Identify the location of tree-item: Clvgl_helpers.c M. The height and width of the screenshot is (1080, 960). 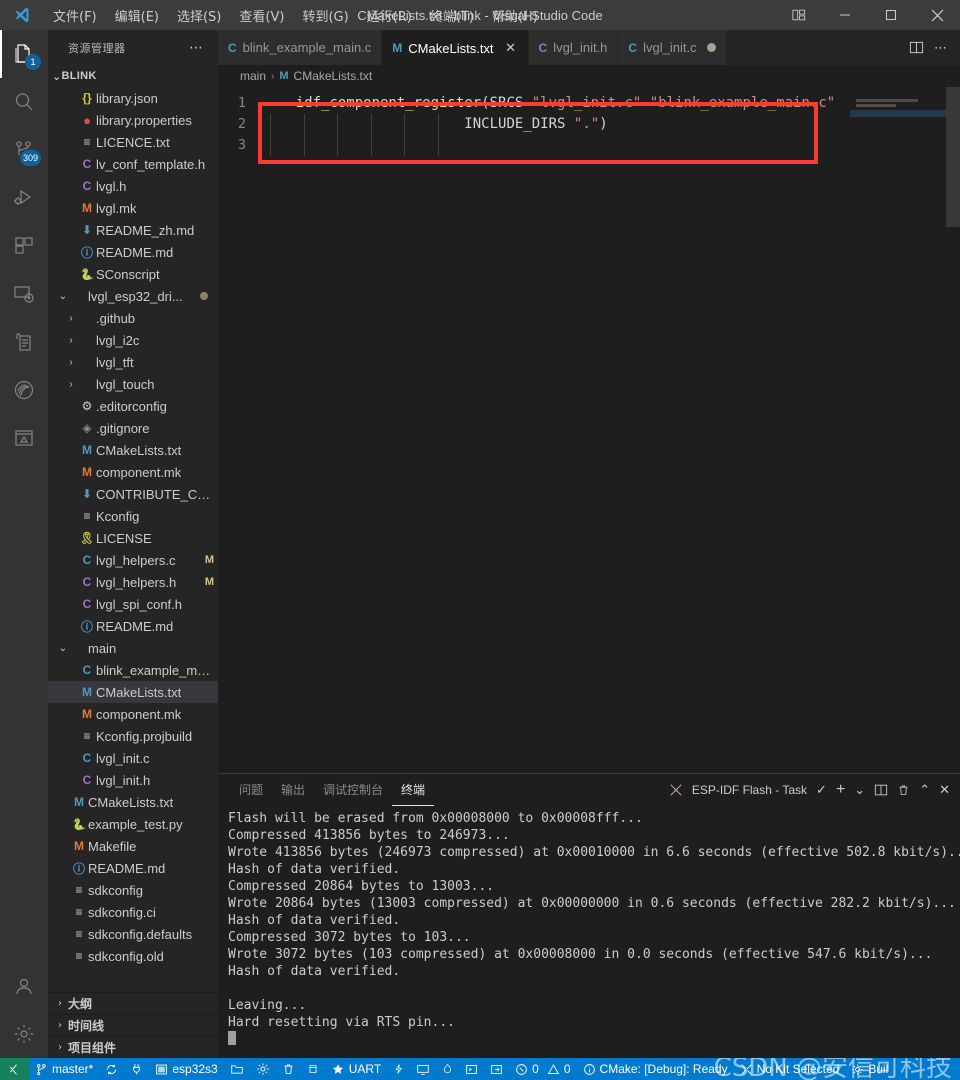
(133, 560).